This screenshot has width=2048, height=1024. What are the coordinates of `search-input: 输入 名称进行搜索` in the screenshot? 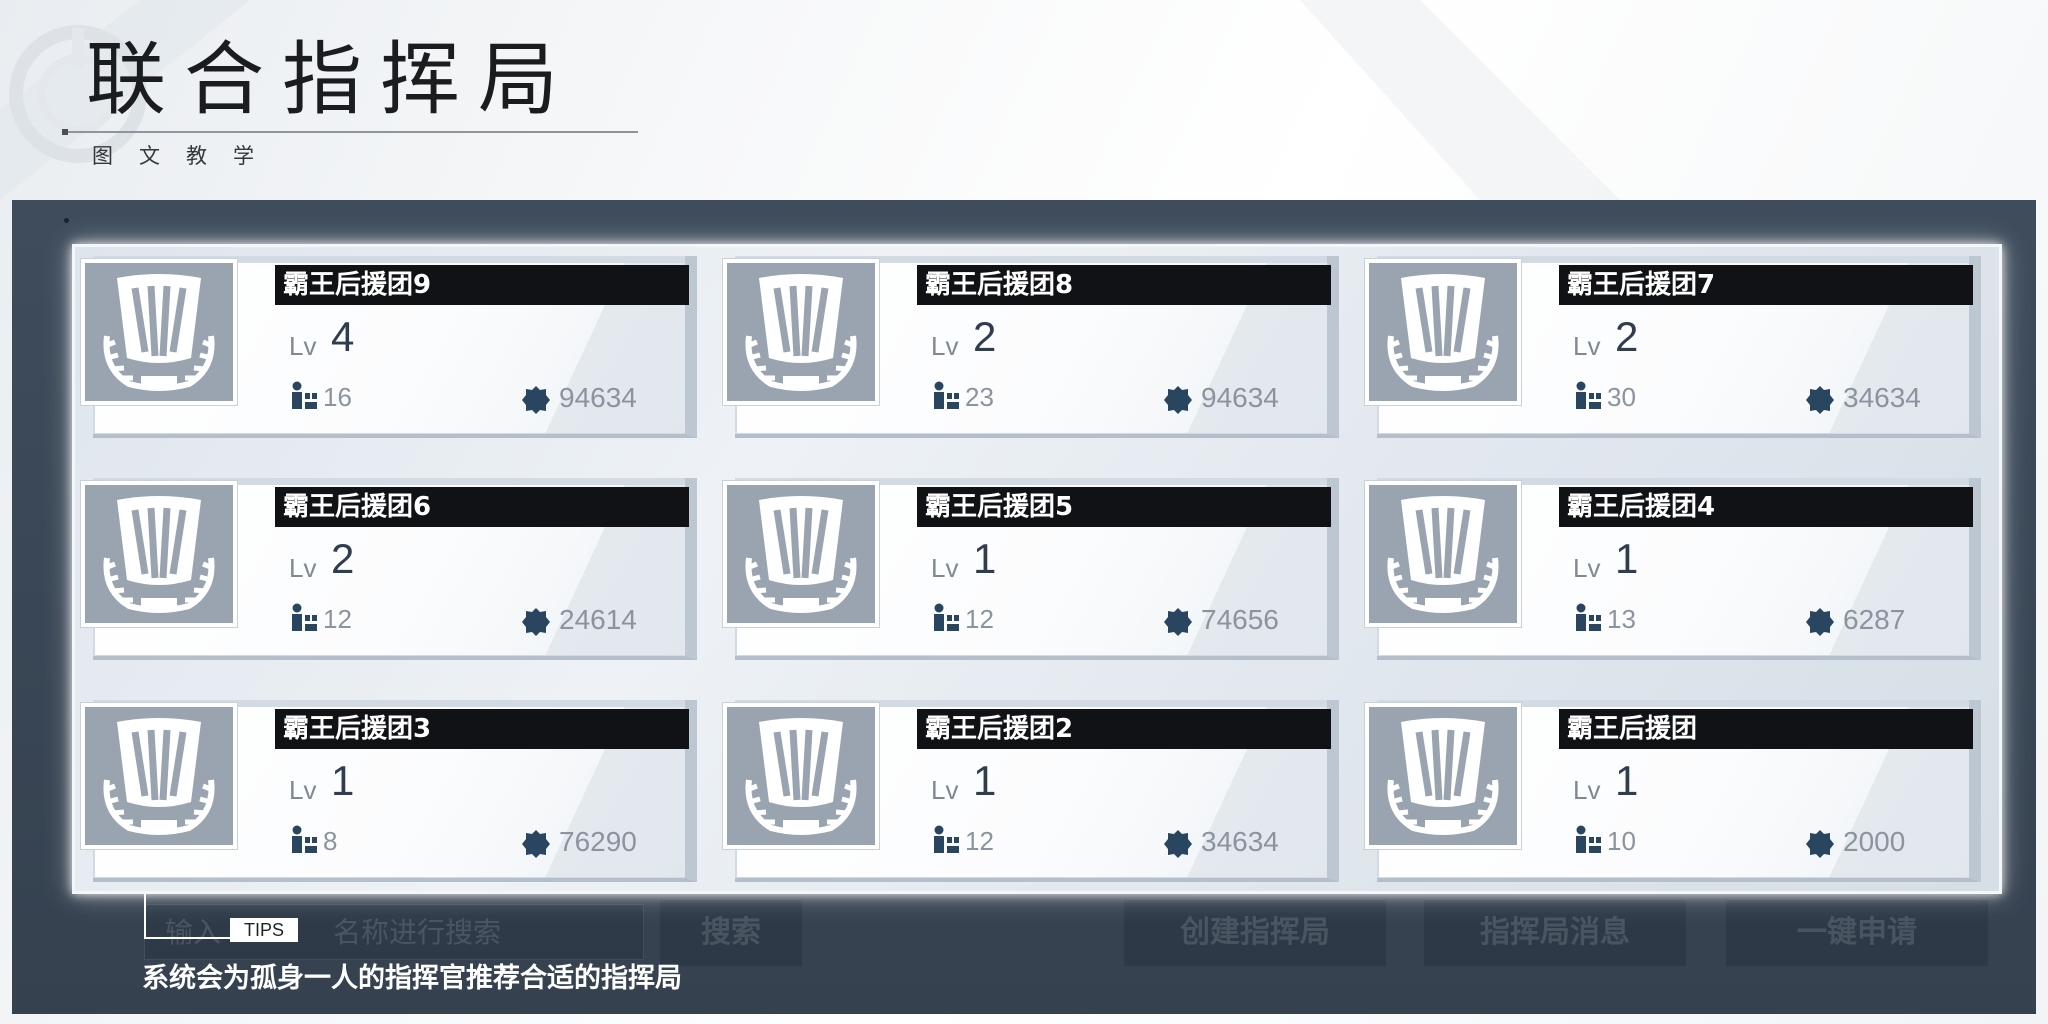 It's located at (394, 932).